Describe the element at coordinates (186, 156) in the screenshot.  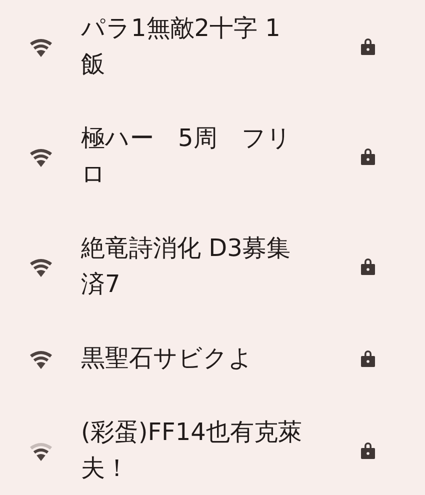
I see `network-name: 極ハー 5周 フリロ` at that location.